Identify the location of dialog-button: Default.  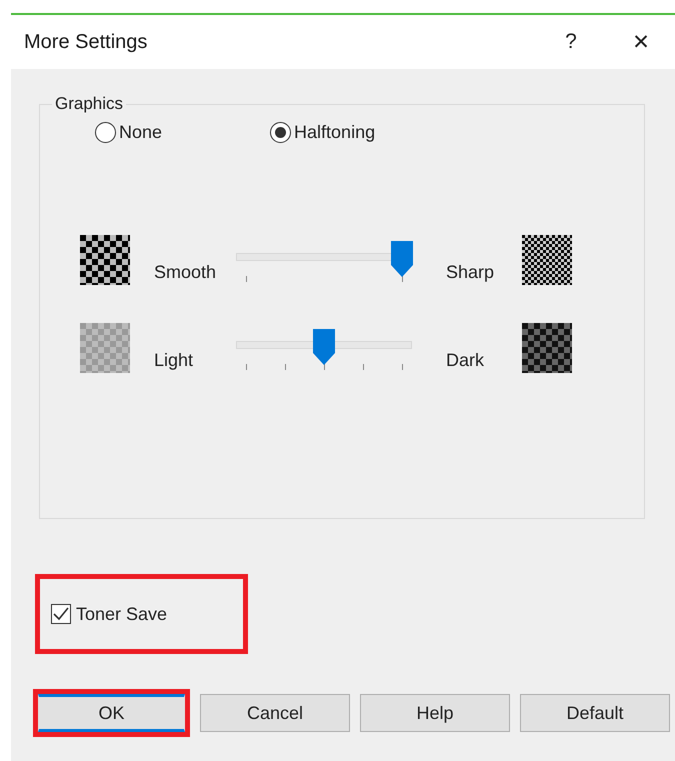
(595, 713).